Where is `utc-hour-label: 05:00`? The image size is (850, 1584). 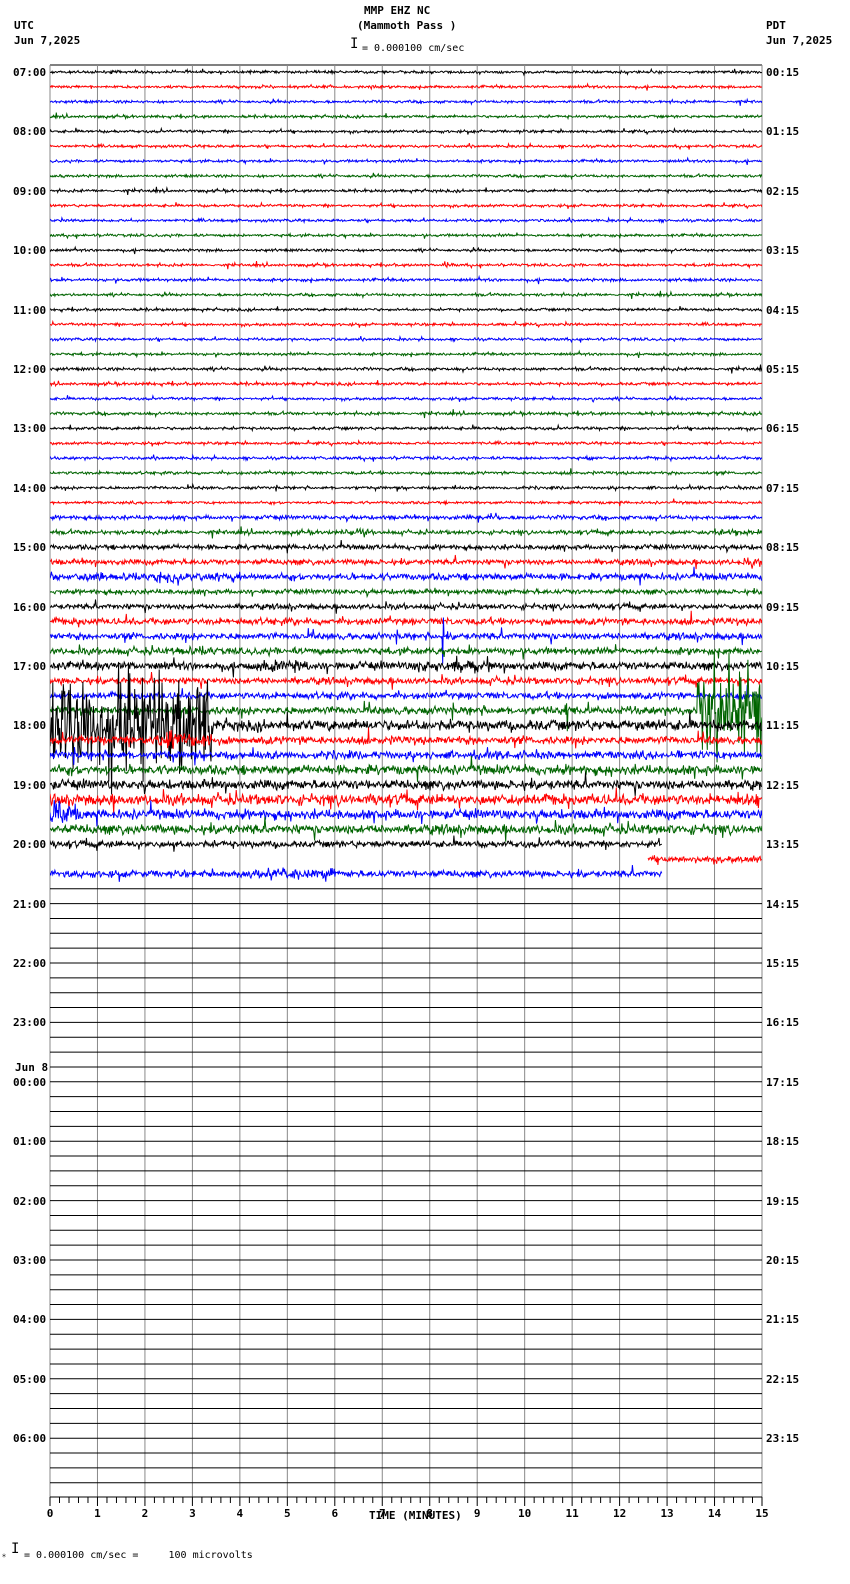 utc-hour-label: 05:00 is located at coordinates (30, 1379).